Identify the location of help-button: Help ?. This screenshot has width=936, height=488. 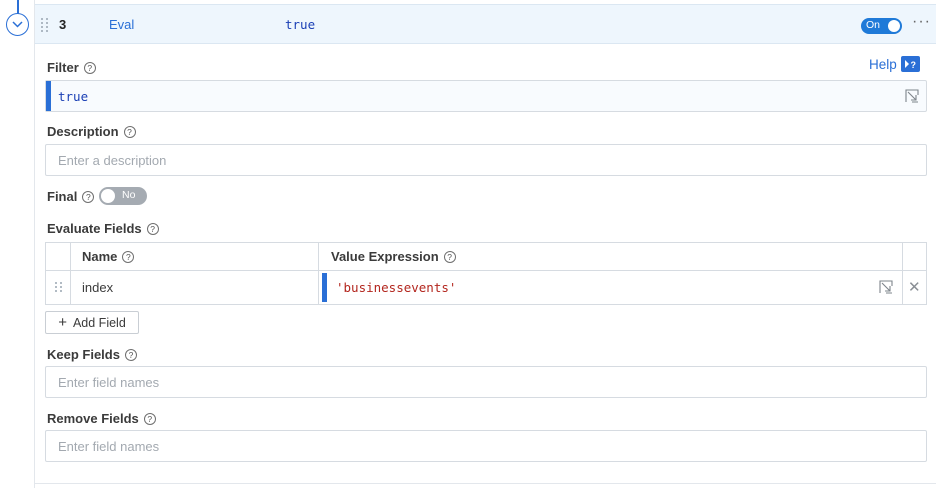
(894, 64).